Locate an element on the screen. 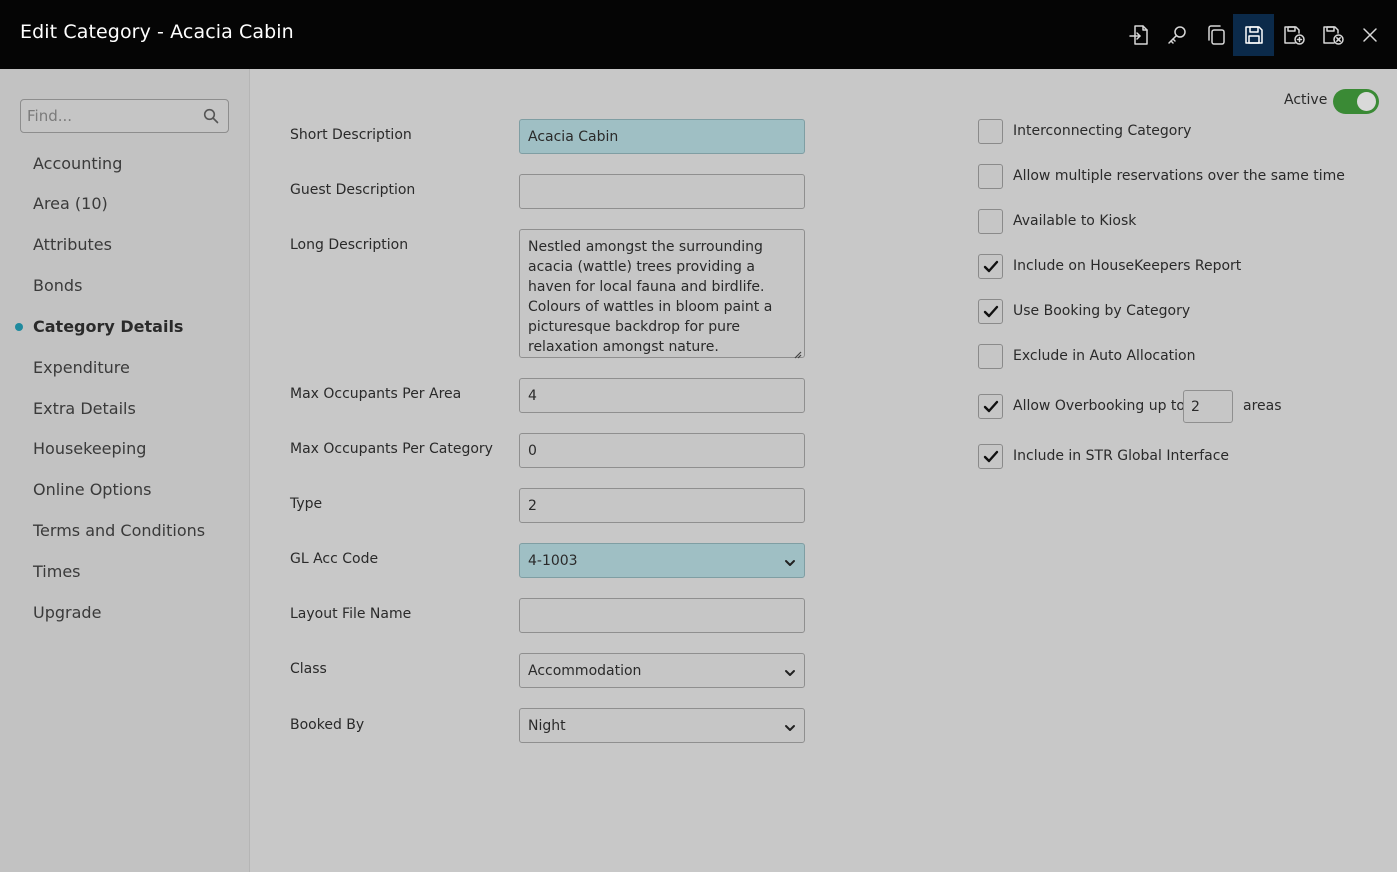  interconnecting-category-checkbox is located at coordinates (990, 131).